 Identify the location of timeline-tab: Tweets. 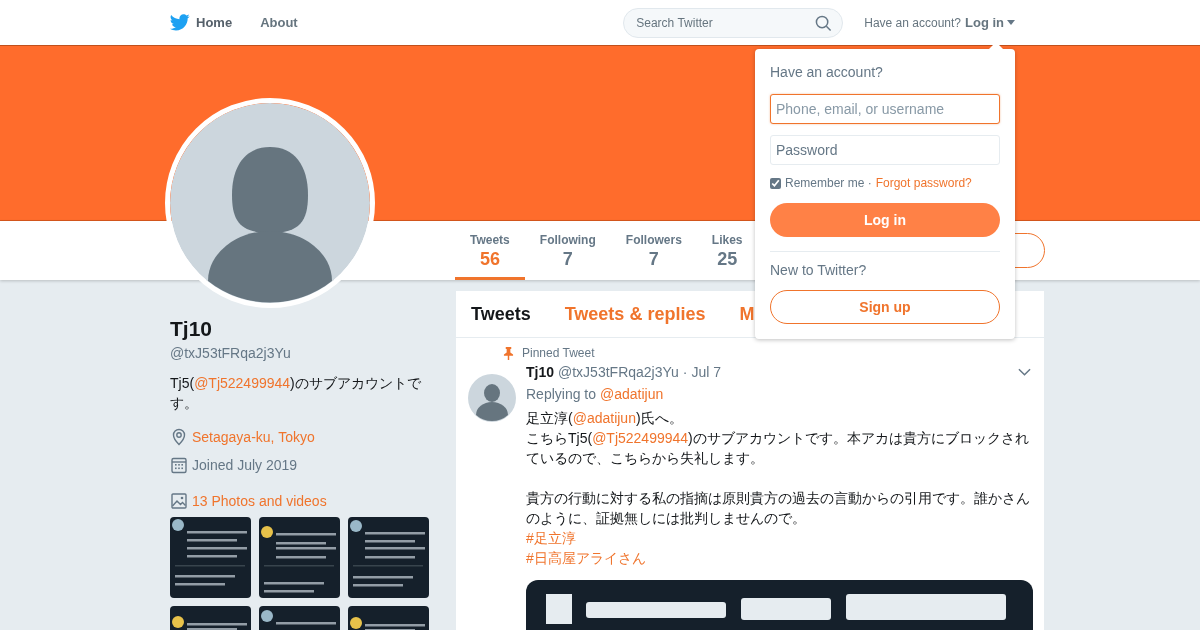
(501, 314).